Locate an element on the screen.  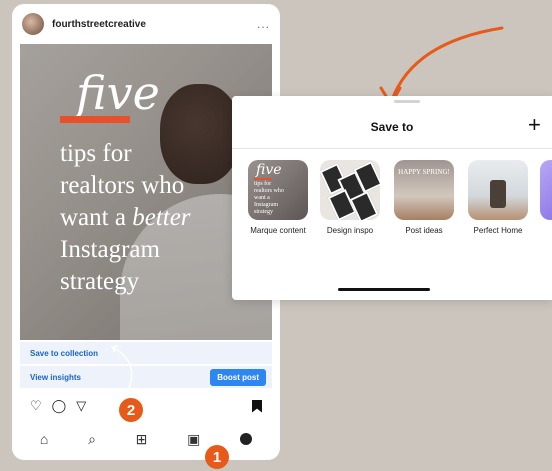
collection-label: Perfect Home is located at coordinates (498, 230).